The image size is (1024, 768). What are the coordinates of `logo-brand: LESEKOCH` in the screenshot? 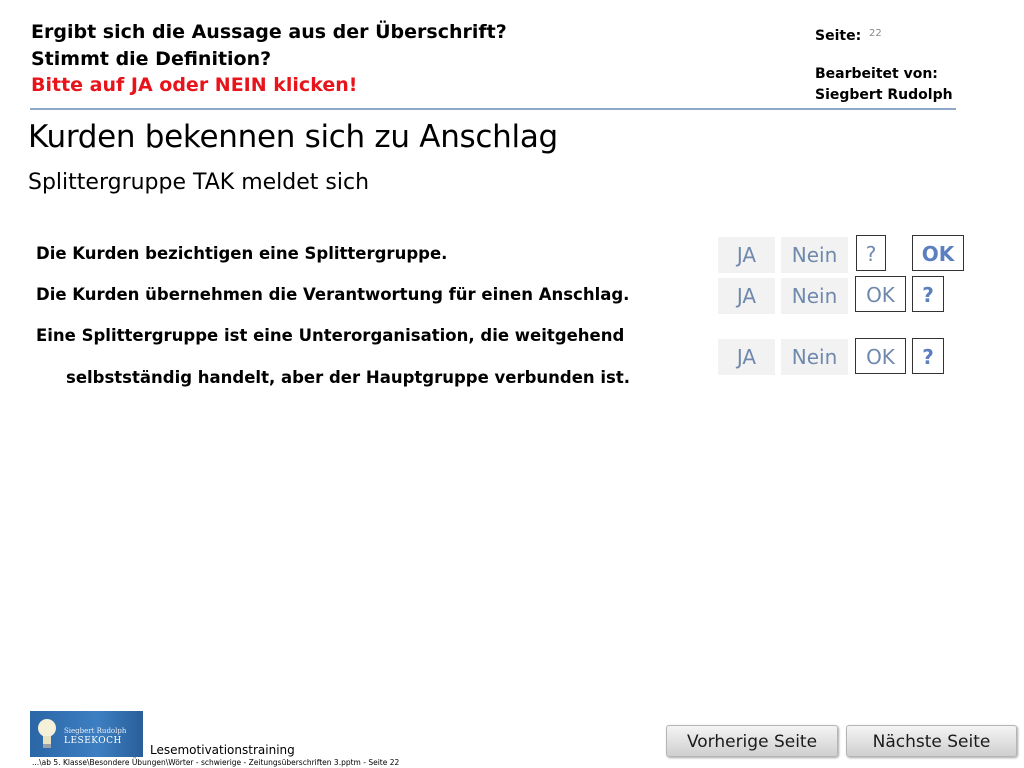 It's located at (93, 741).